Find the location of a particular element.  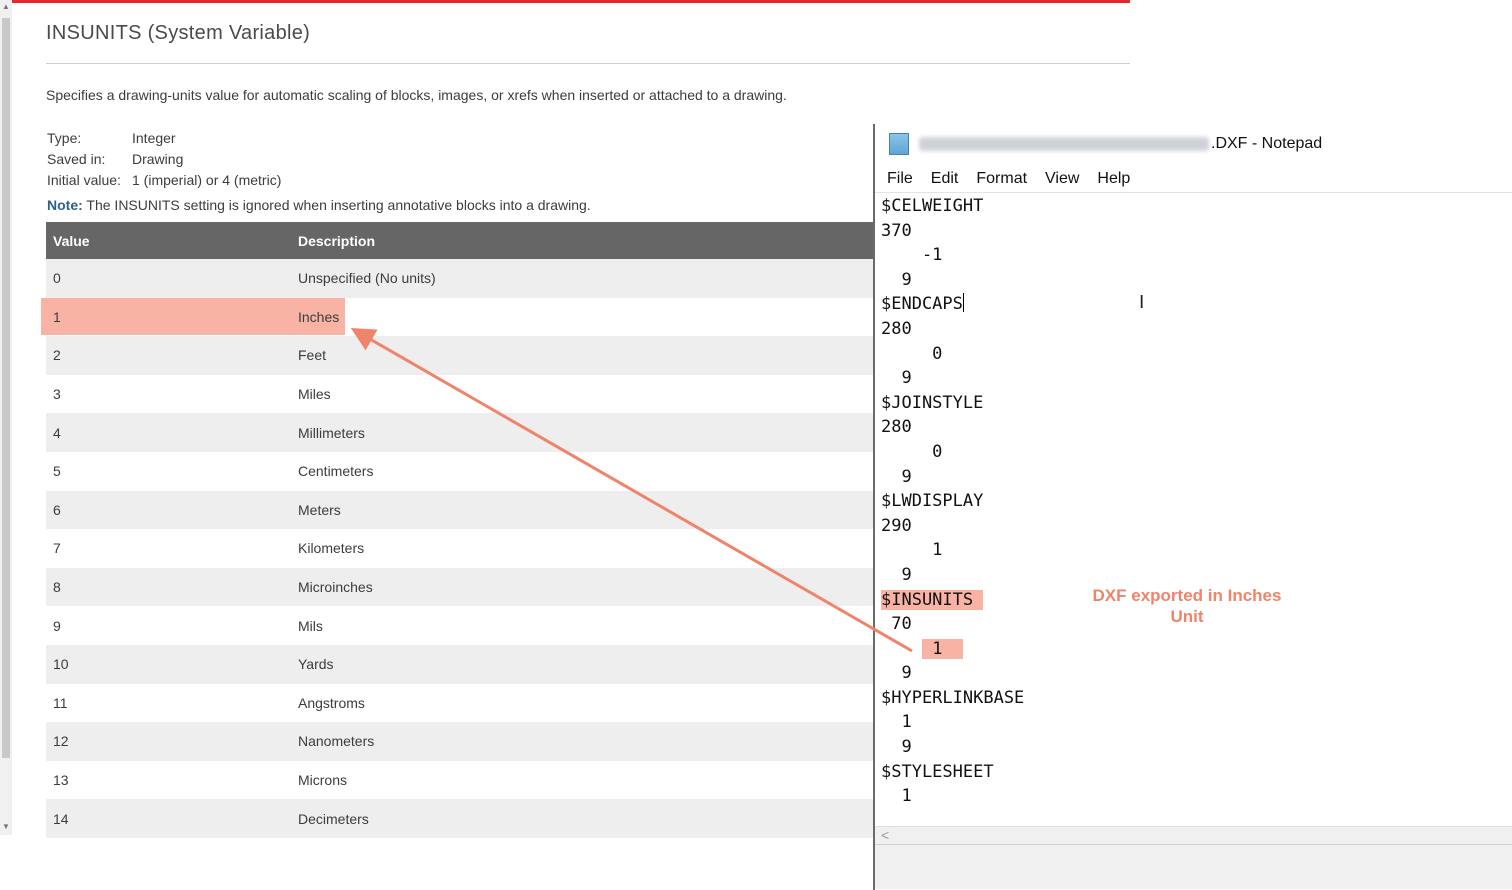

table-row: 13 Microns is located at coordinates (459, 780).